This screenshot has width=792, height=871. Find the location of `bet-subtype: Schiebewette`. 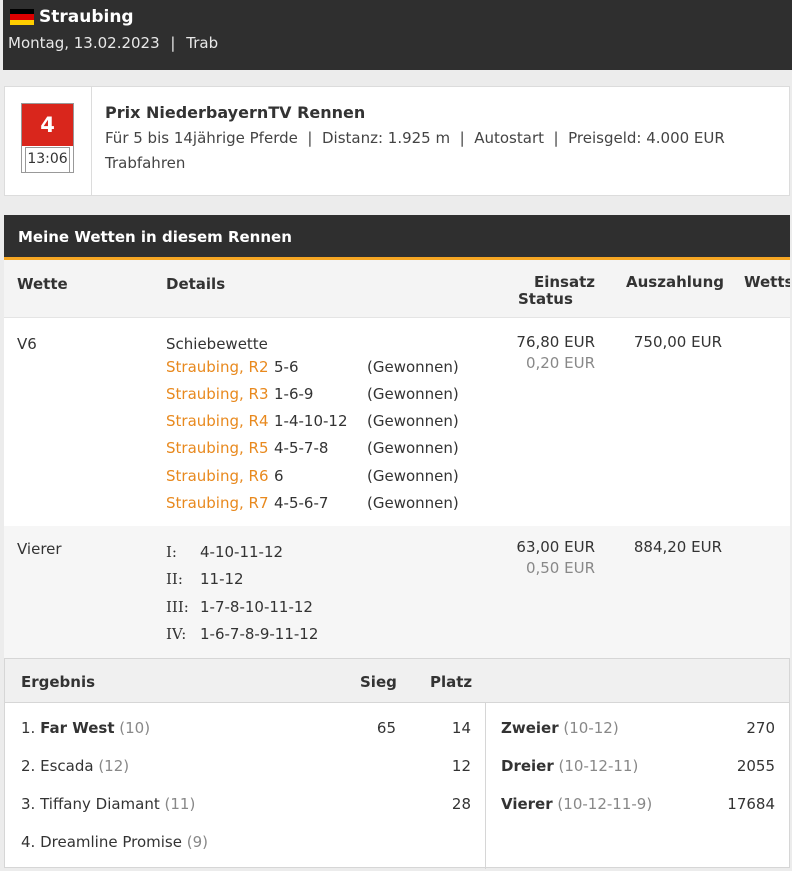

bet-subtype: Schiebewette is located at coordinates (217, 344).